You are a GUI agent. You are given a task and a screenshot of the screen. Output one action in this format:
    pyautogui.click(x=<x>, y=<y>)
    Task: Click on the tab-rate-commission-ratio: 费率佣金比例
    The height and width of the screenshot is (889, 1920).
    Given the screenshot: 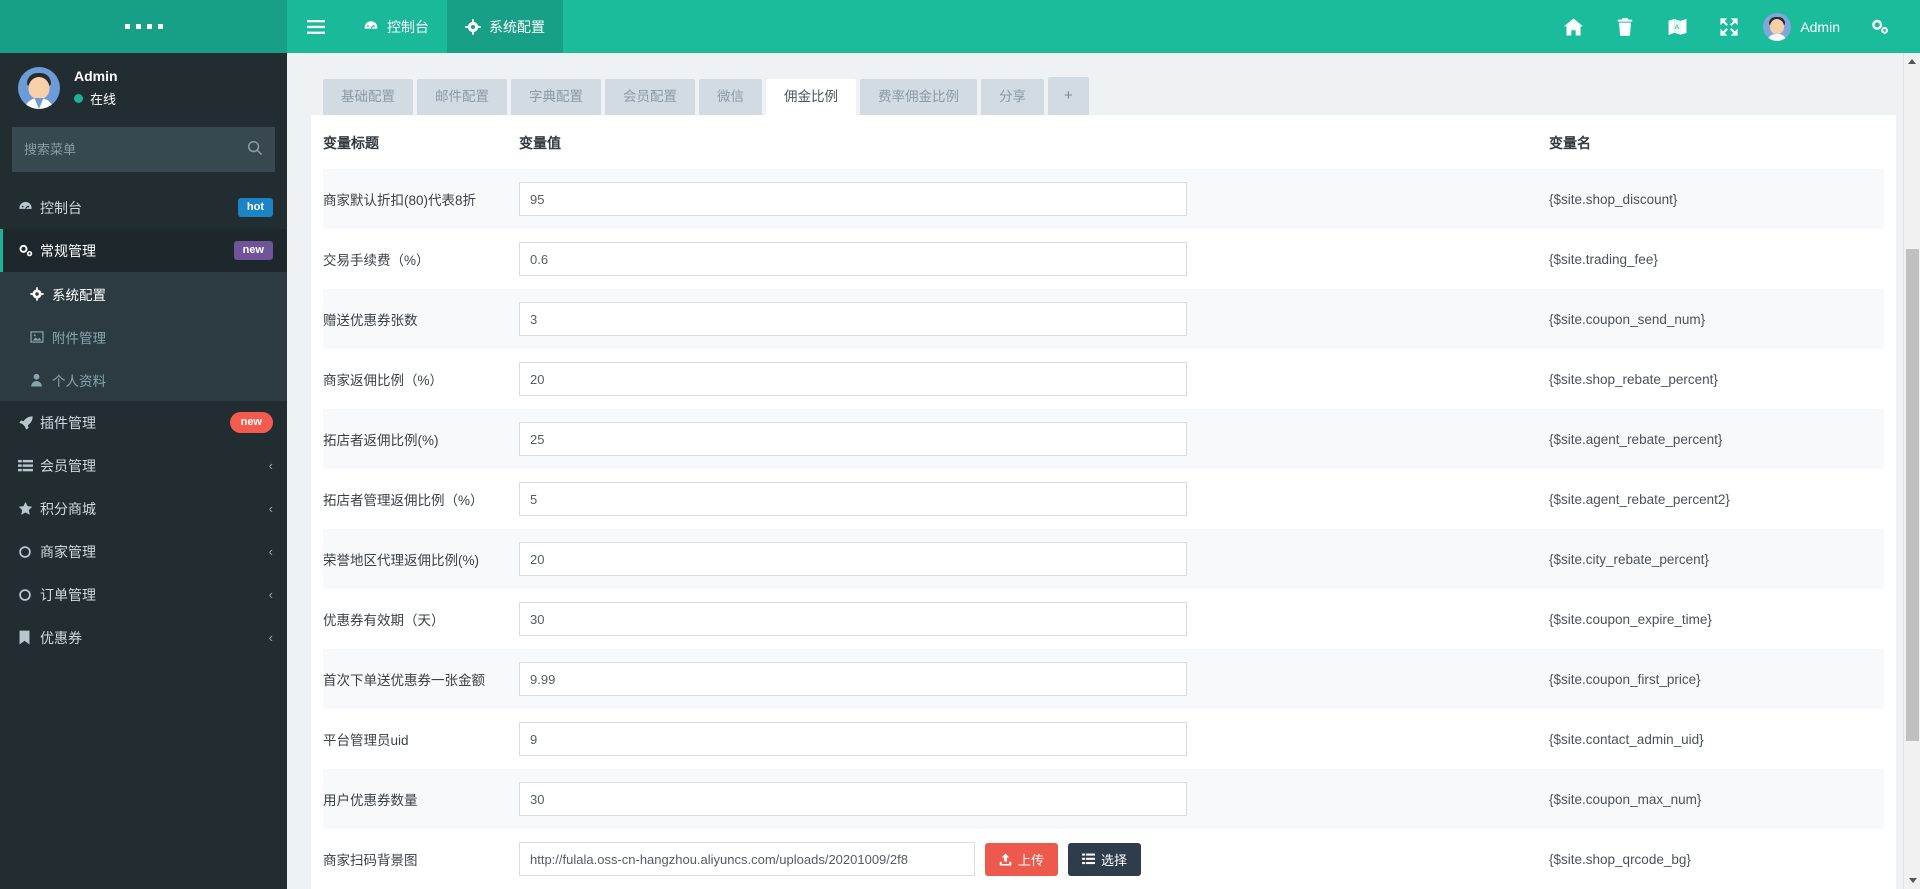 What is the action you would take?
    pyautogui.click(x=918, y=96)
    